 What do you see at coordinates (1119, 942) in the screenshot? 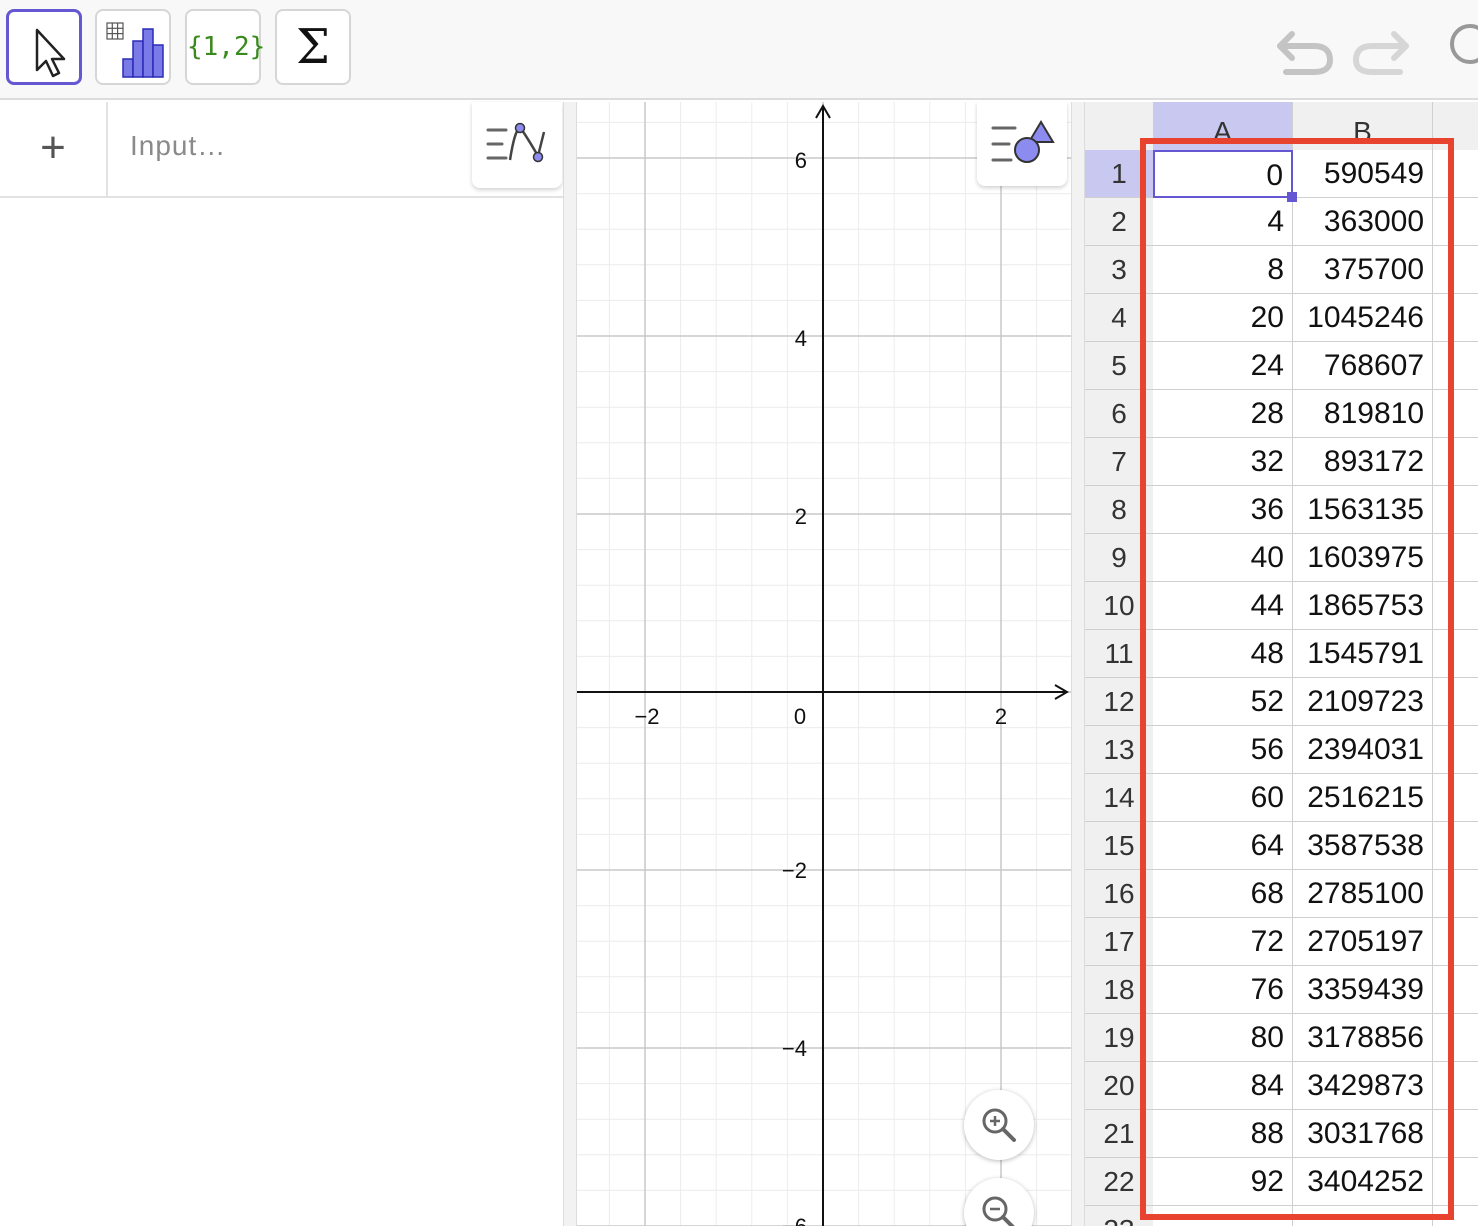
I see `row-header: 17` at bounding box center [1119, 942].